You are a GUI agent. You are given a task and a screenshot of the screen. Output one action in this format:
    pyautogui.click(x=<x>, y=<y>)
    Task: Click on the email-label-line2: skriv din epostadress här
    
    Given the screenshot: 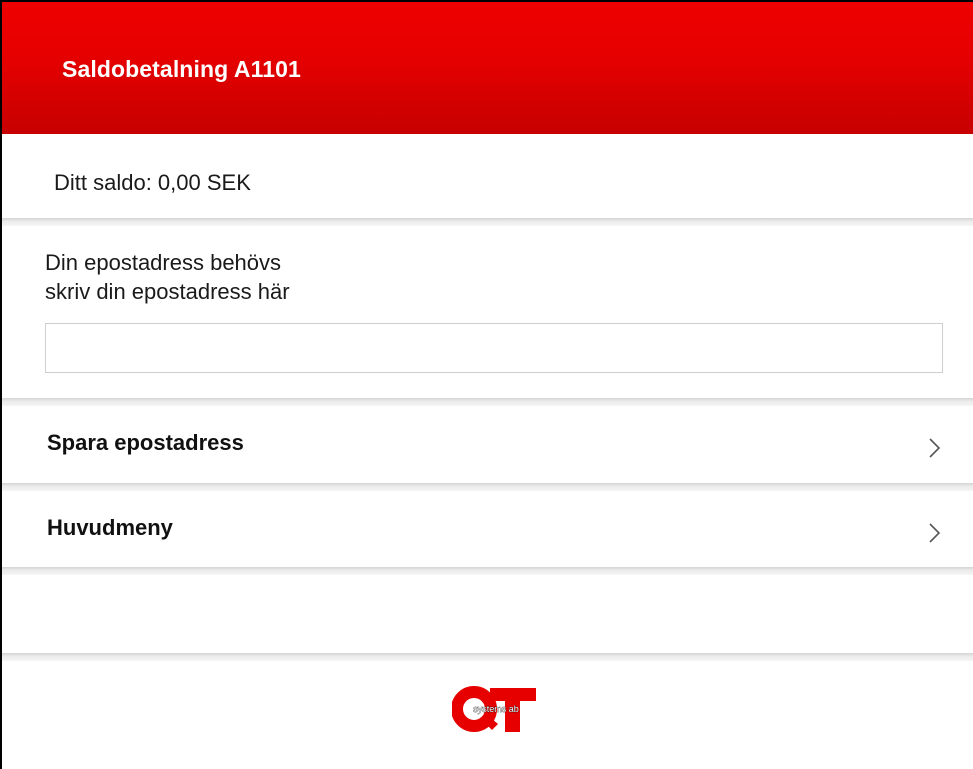 What is the action you would take?
    pyautogui.click(x=167, y=291)
    